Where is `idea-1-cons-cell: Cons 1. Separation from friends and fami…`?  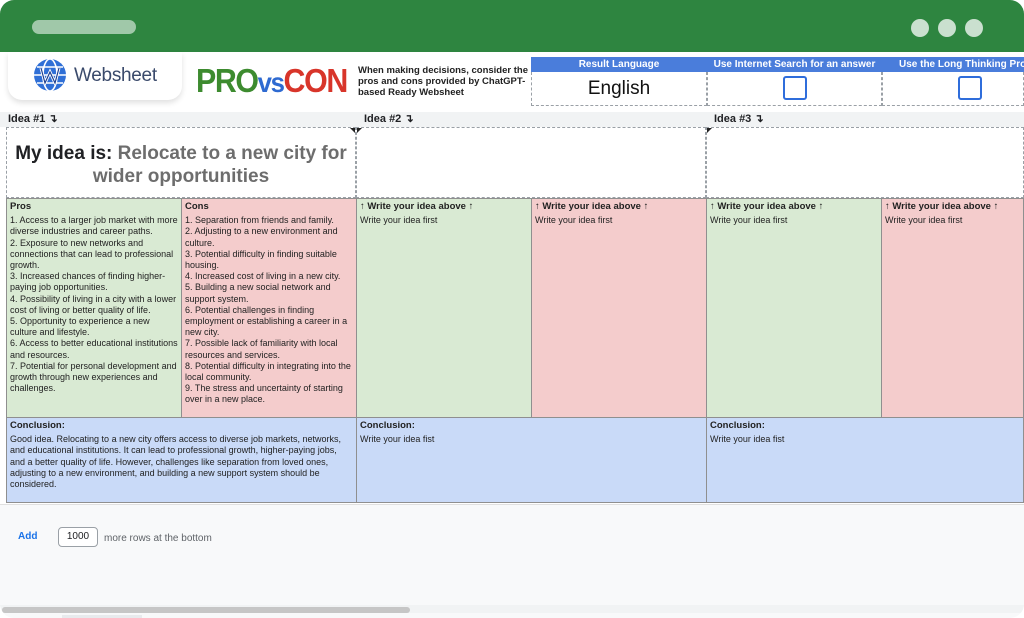
idea-1-cons-cell: Cons 1. Separation from friends and fami… is located at coordinates (269, 308).